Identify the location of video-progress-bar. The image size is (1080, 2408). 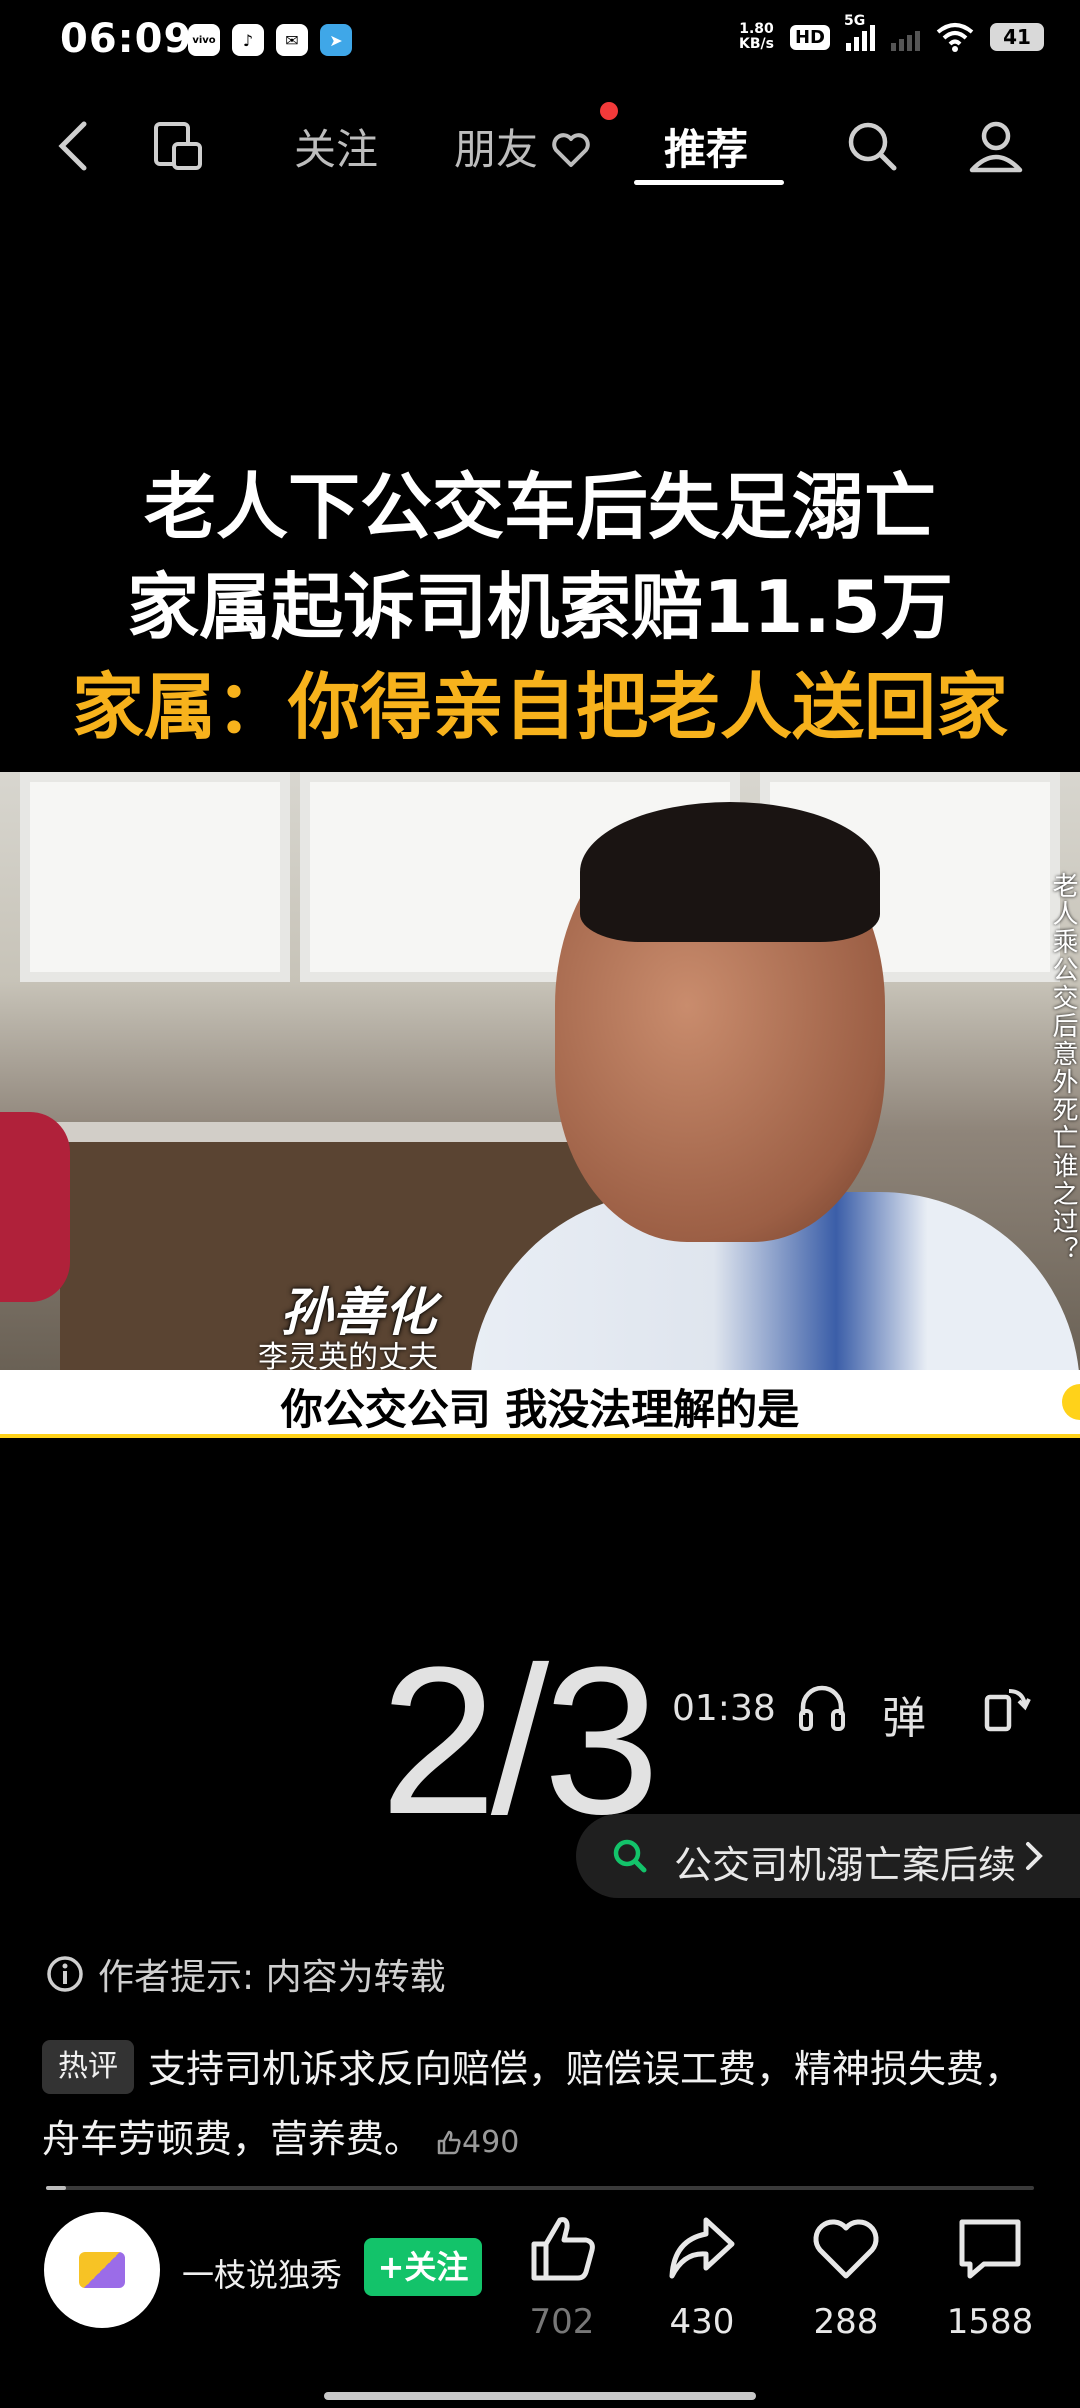
(540, 2188).